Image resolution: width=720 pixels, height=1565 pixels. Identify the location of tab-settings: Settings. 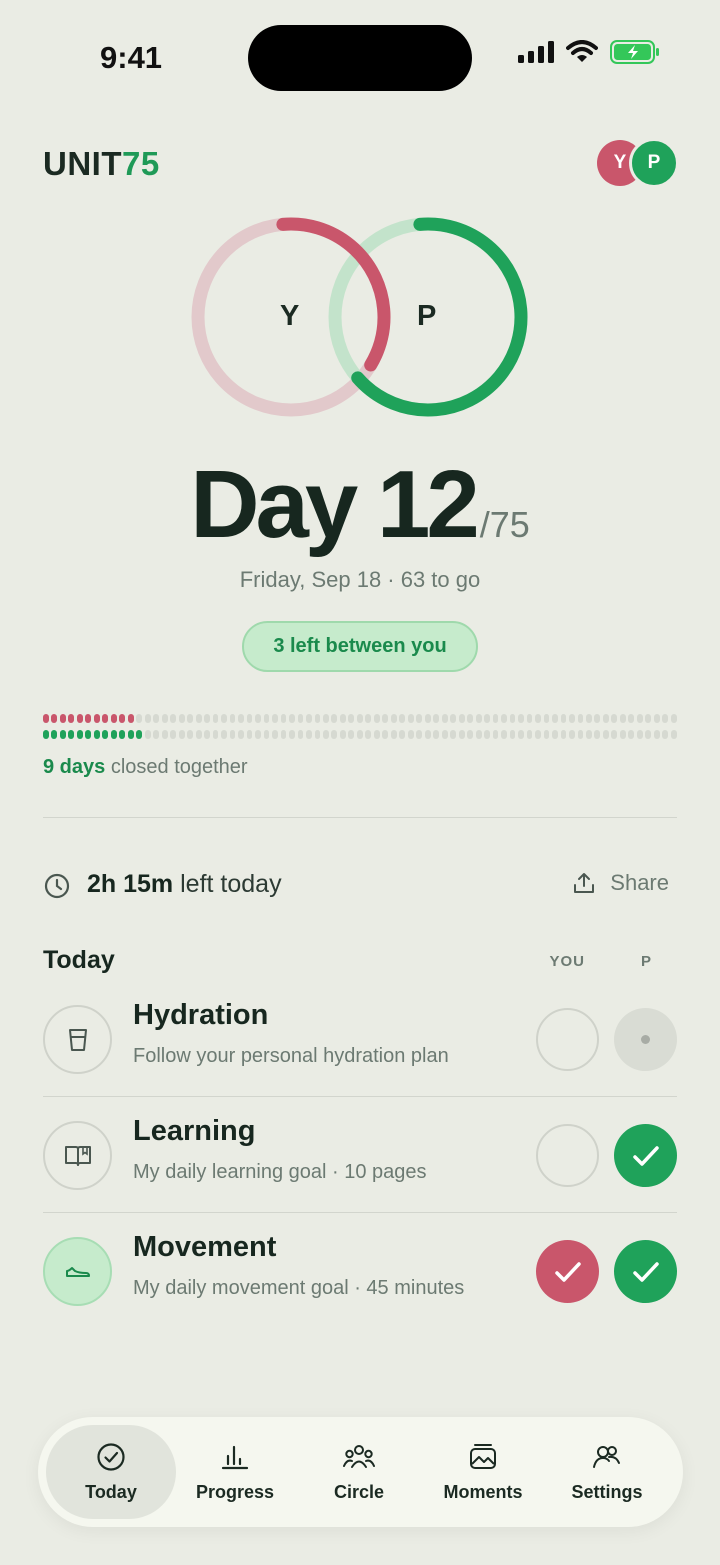
(607, 1472).